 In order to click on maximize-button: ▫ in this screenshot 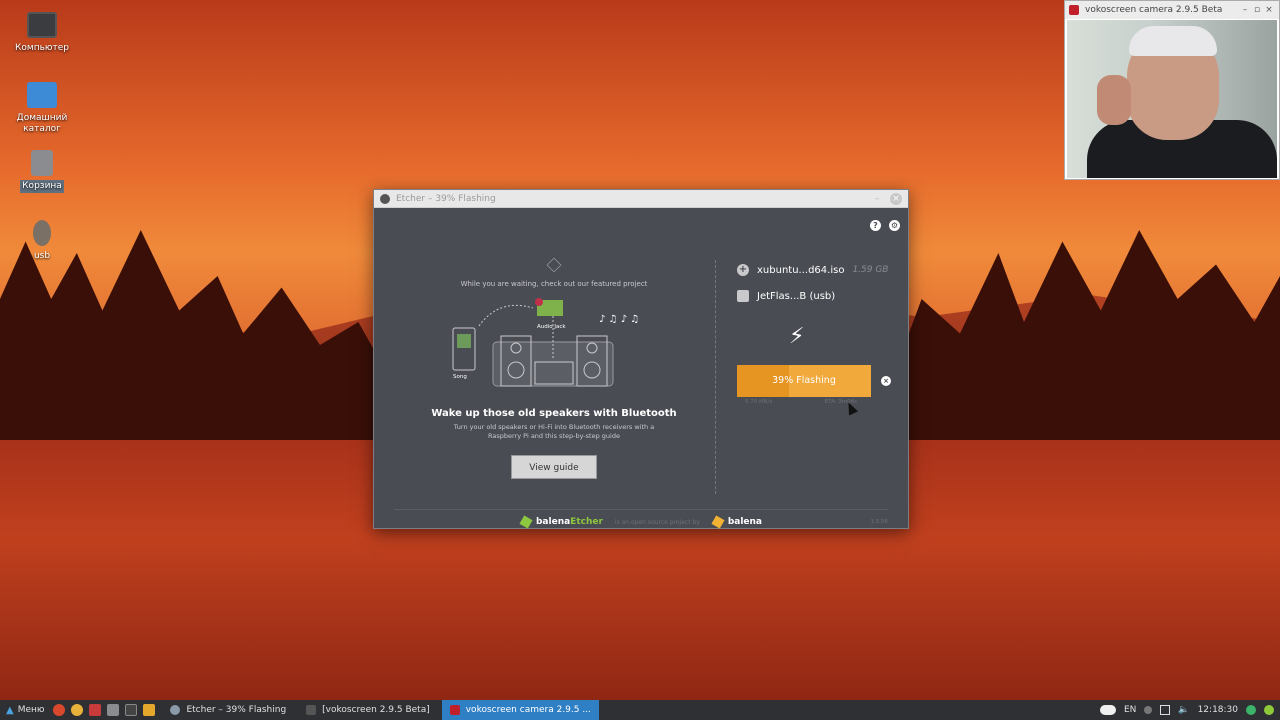, I will do `click(1257, 10)`.